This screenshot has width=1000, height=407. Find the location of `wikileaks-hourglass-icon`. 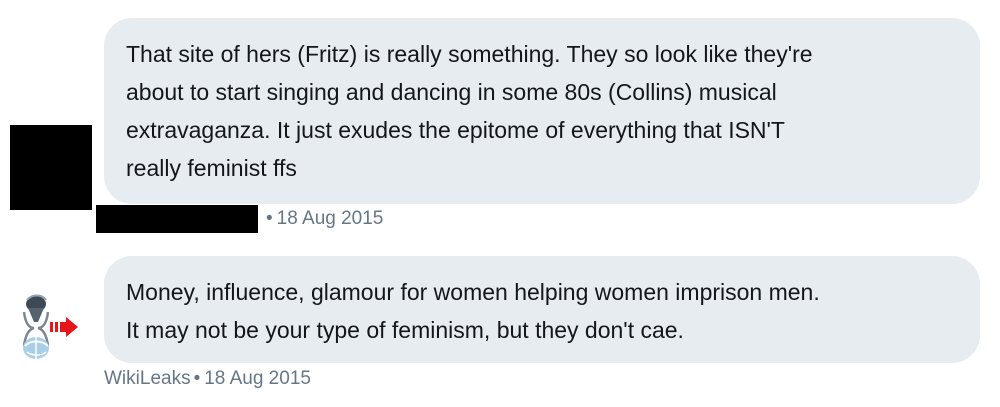

wikileaks-hourglass-icon is located at coordinates (50, 326).